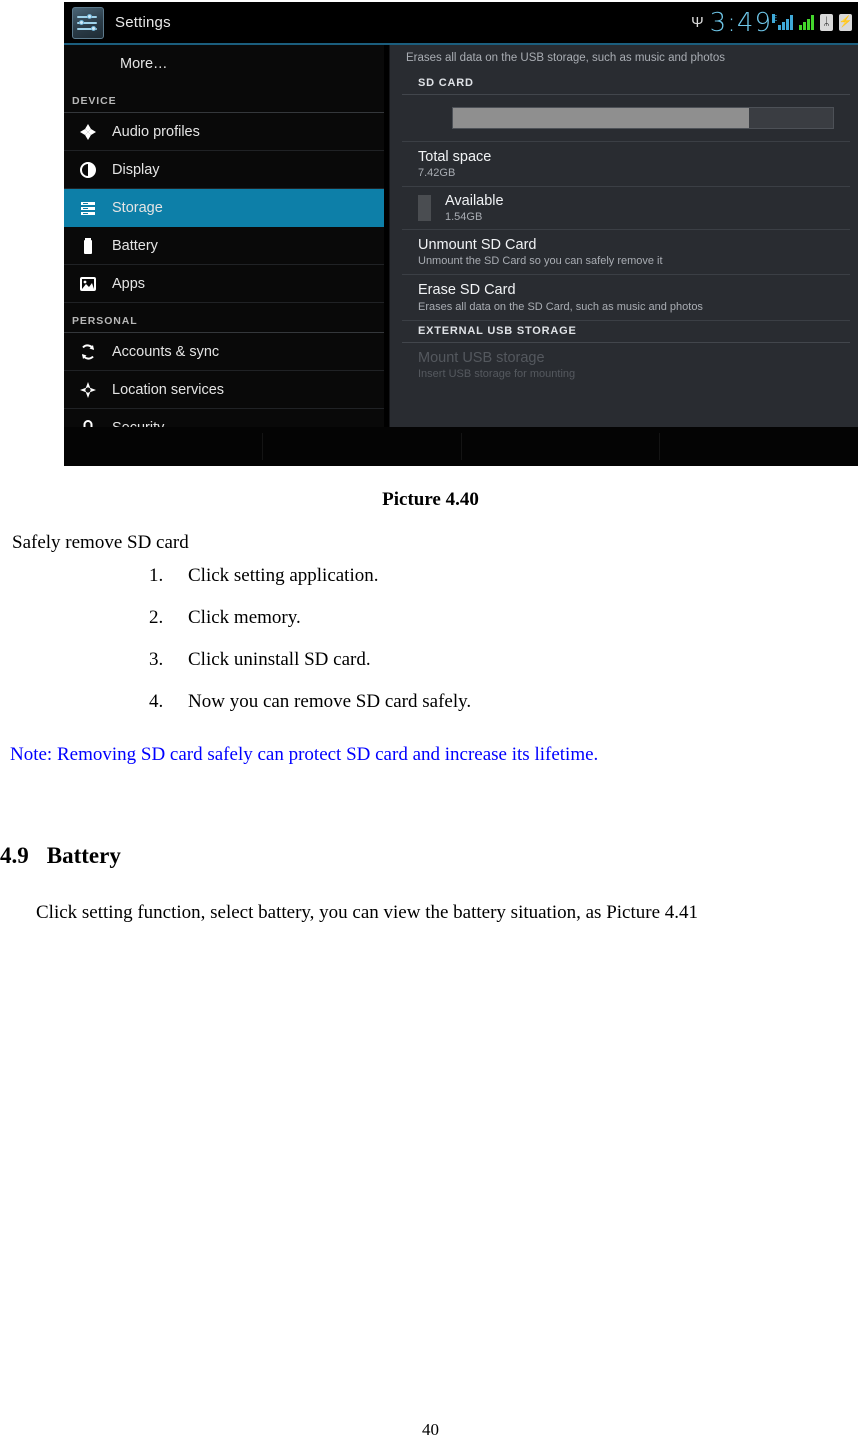  I want to click on bluetooth-icon: ᛦ, so click(826, 22).